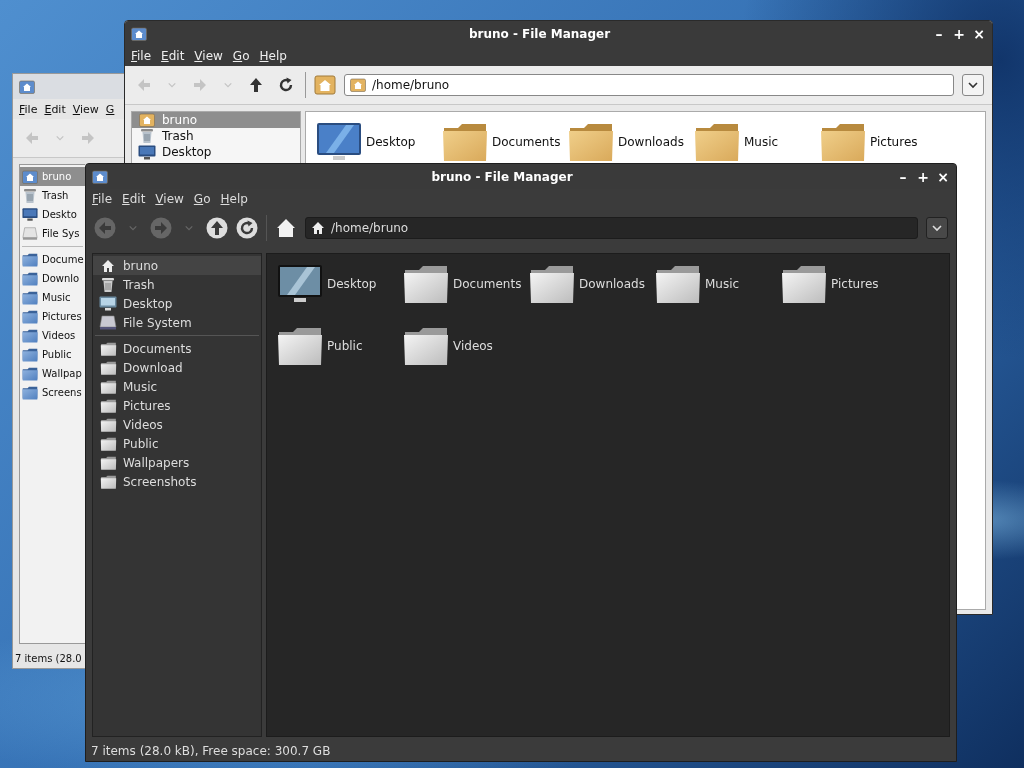 This screenshot has width=1024, height=768. I want to click on sidebar-item: Docume, so click(52, 259).